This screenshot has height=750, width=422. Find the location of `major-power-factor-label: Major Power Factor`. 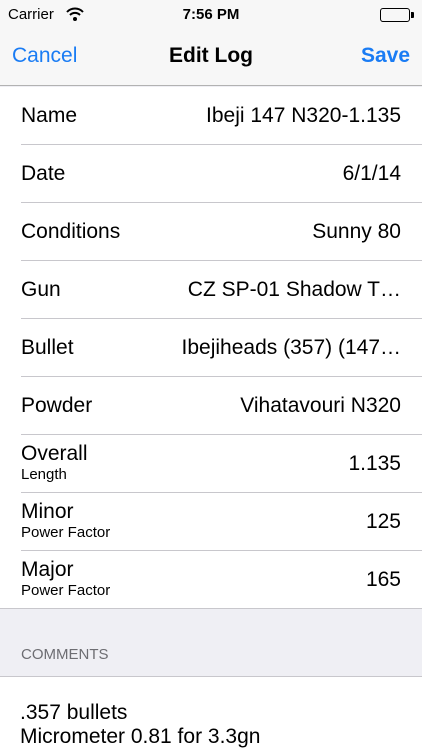

major-power-factor-label: Major Power Factor is located at coordinates (65, 578).